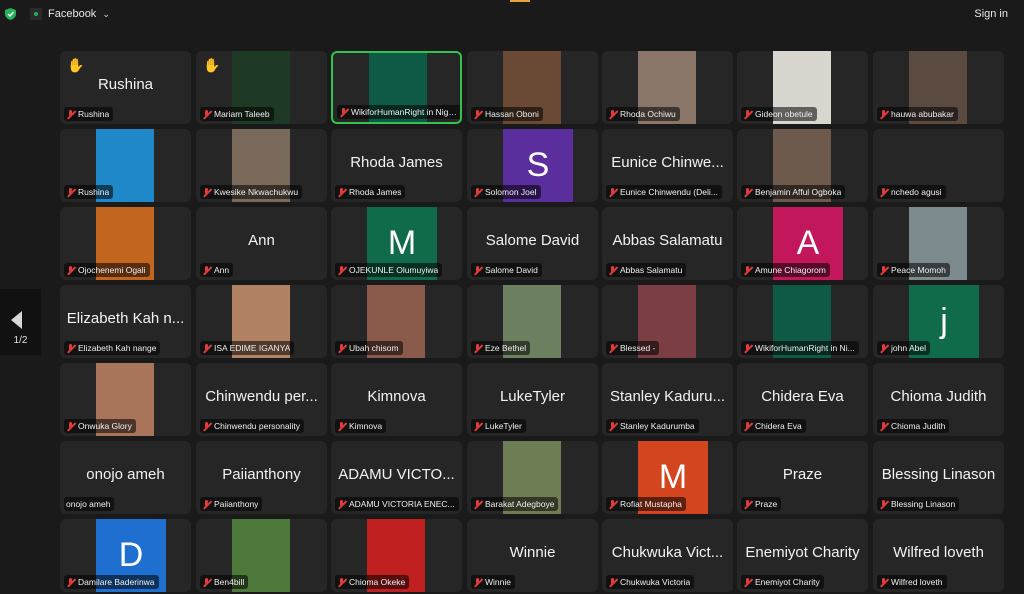 The width and height of the screenshot is (1024, 594). Describe the element at coordinates (112, 348) in the screenshot. I see `participant-name-label: Elizabeth Kah nange` at that location.